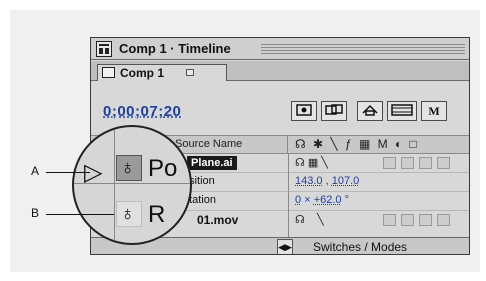  I want to click on magnified-property-label: Po, so click(163, 168).